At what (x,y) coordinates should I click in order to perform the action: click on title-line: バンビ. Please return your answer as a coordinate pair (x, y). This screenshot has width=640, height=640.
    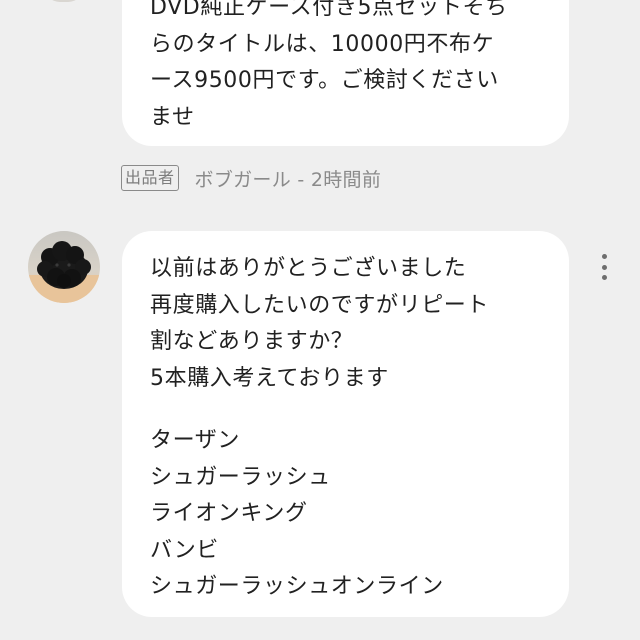
    Looking at the image, I should click on (184, 550).